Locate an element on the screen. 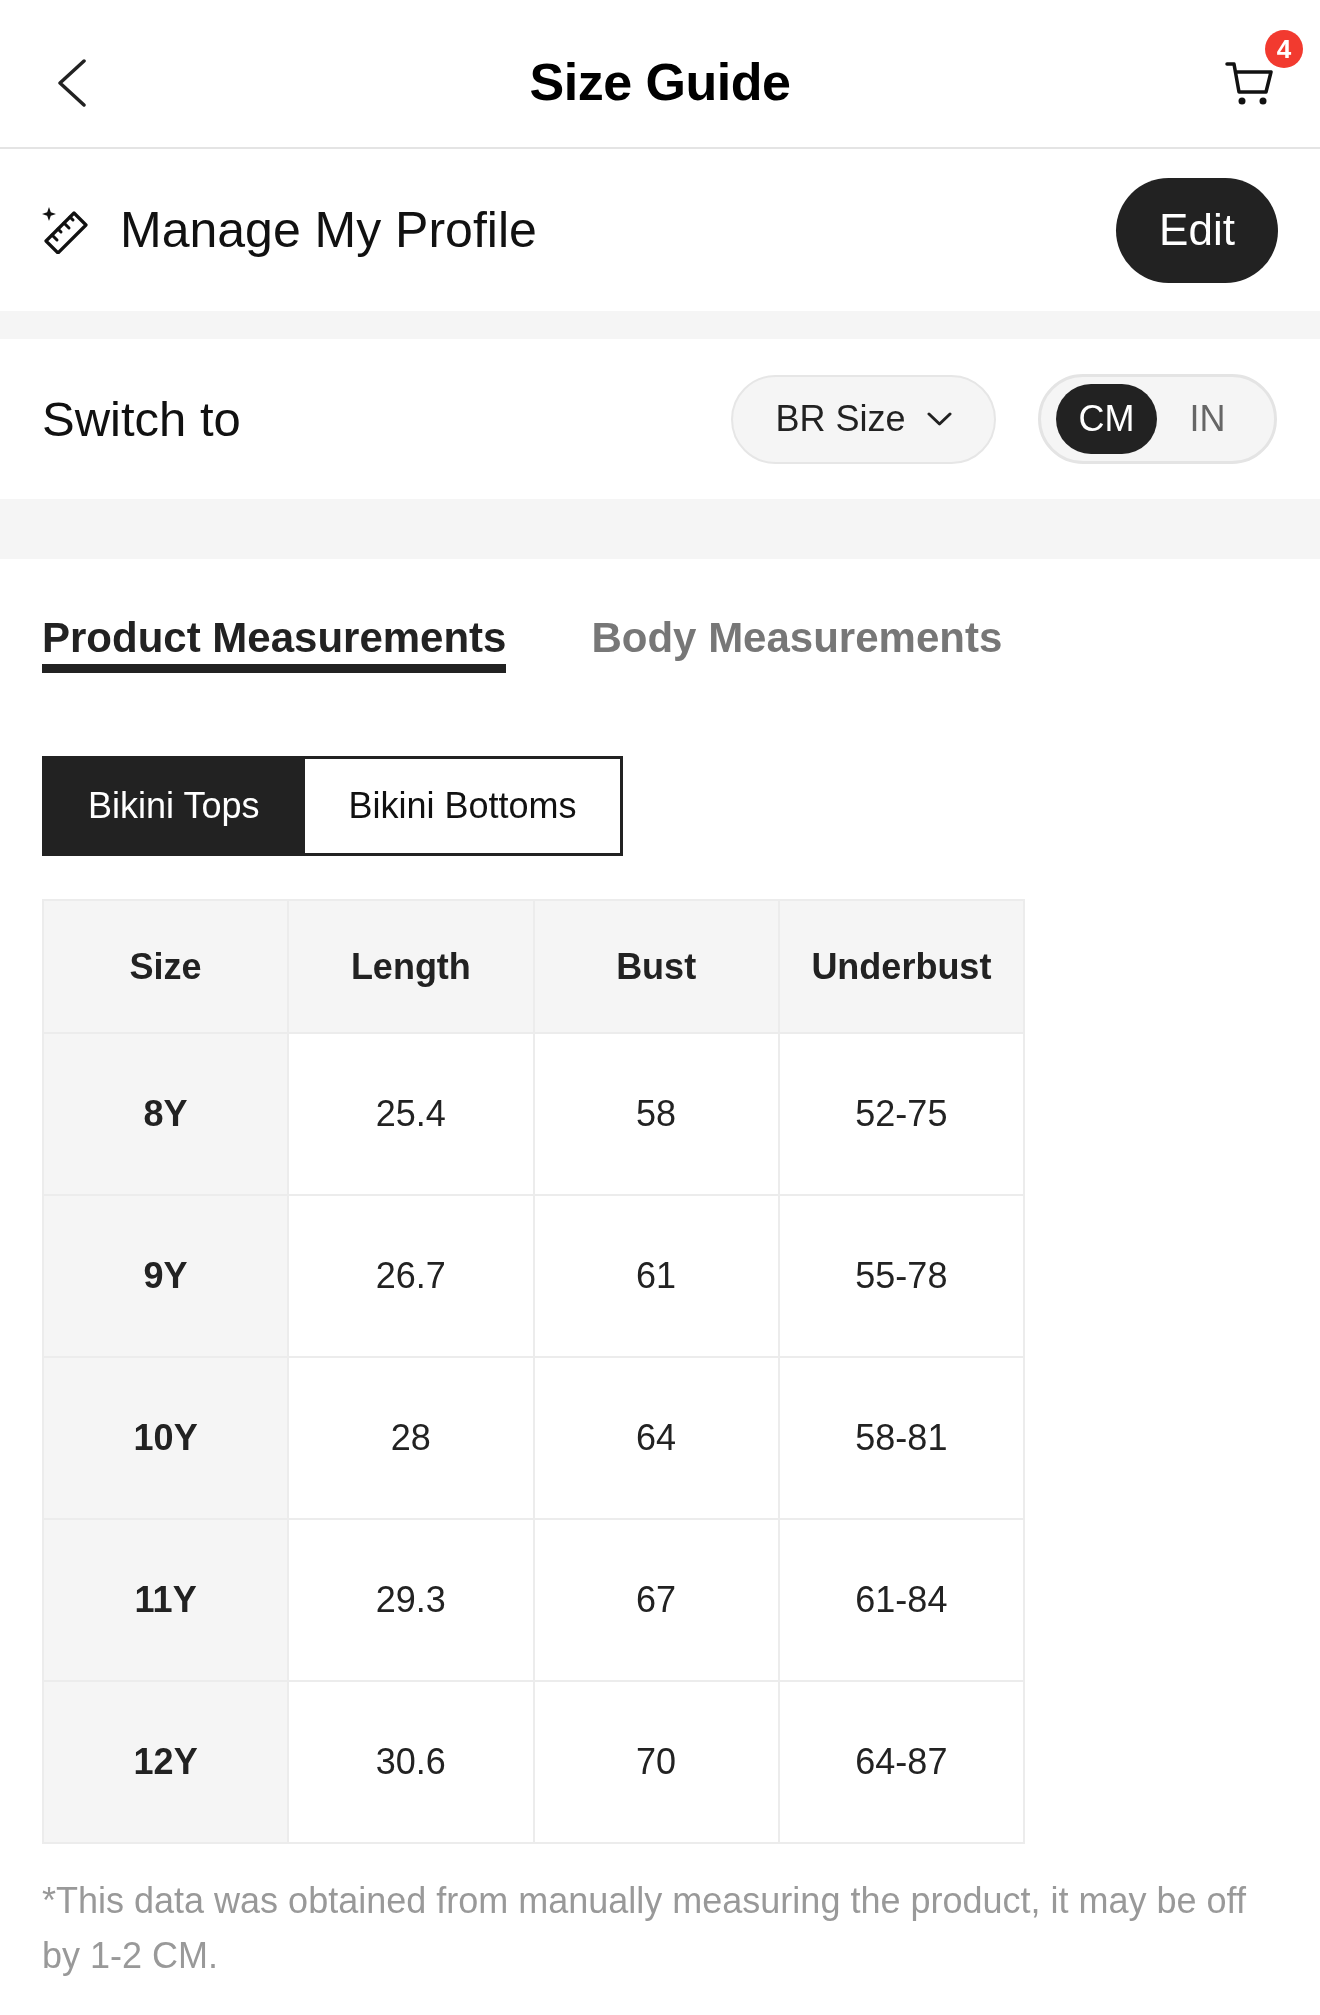  table-cell: 67 is located at coordinates (656, 1600).